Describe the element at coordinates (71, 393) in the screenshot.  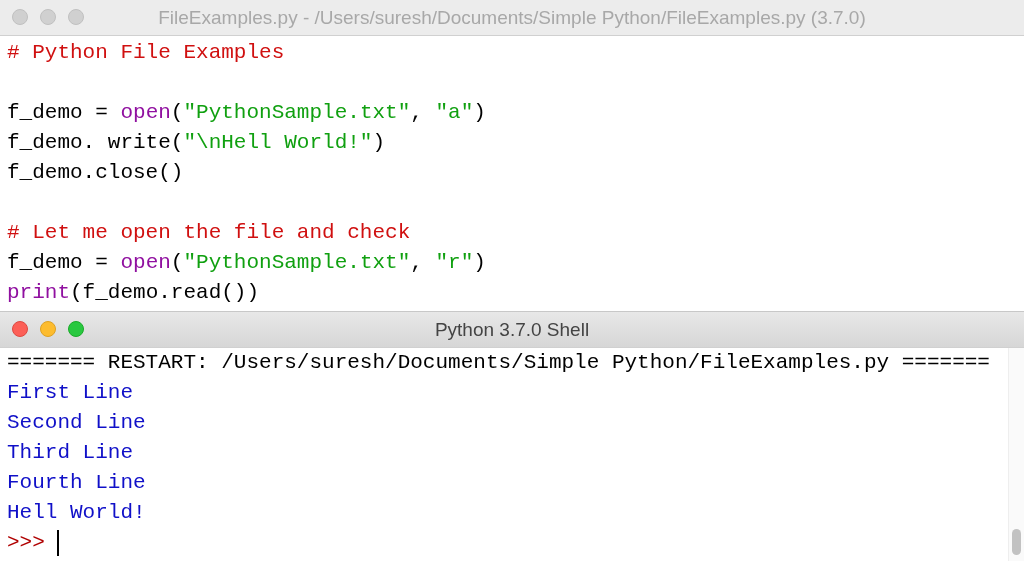
I see `shell-output-line: First Line` at that location.